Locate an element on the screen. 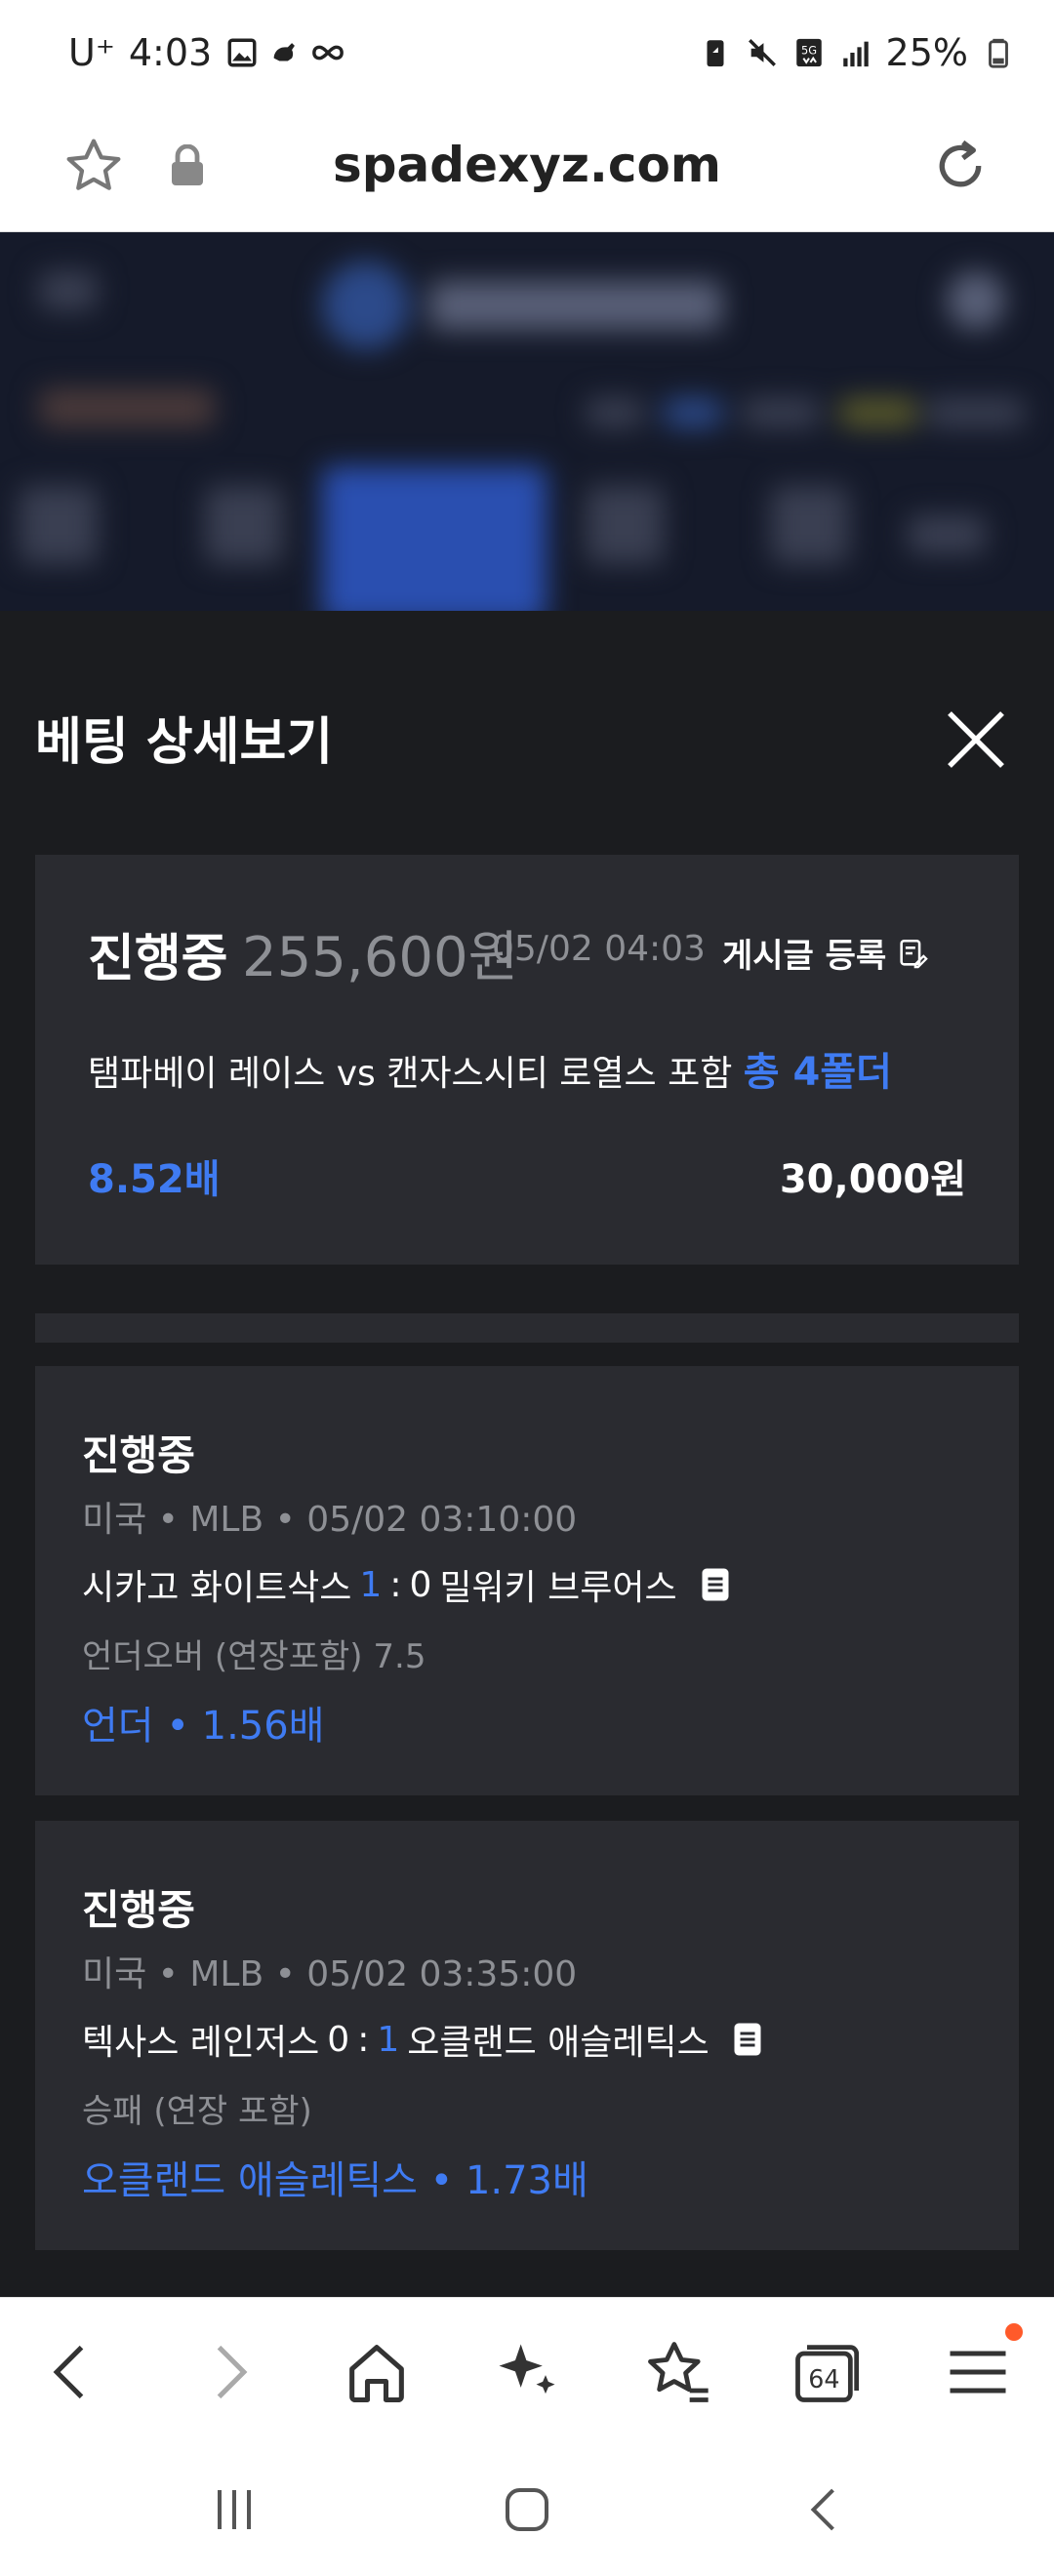 The width and height of the screenshot is (1054, 2576). home-team: 시카고 화이트삭스 is located at coordinates (217, 1588).